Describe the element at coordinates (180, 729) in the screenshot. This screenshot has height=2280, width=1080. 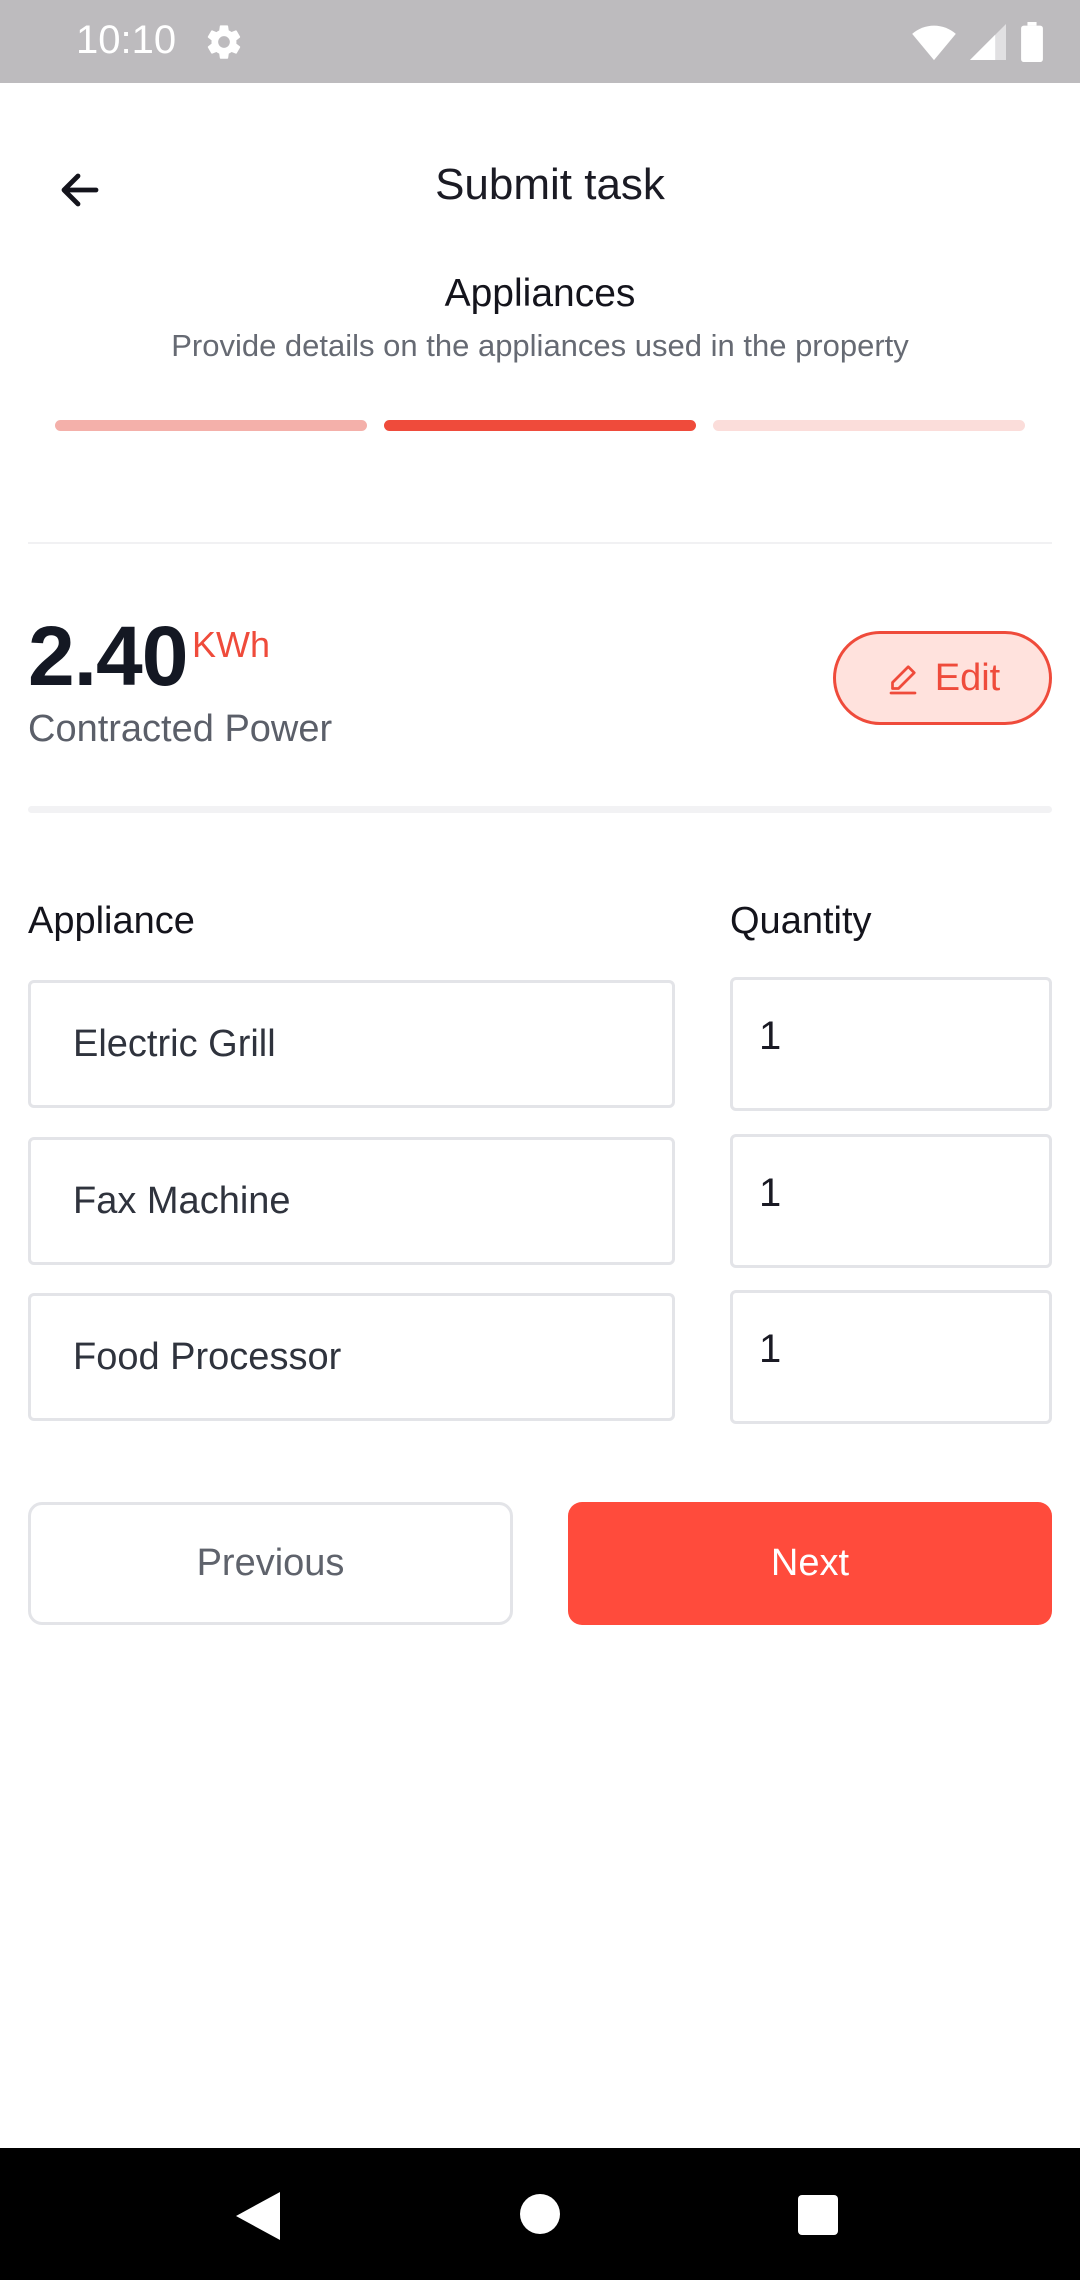
I see `power-label: Contracted Power` at that location.